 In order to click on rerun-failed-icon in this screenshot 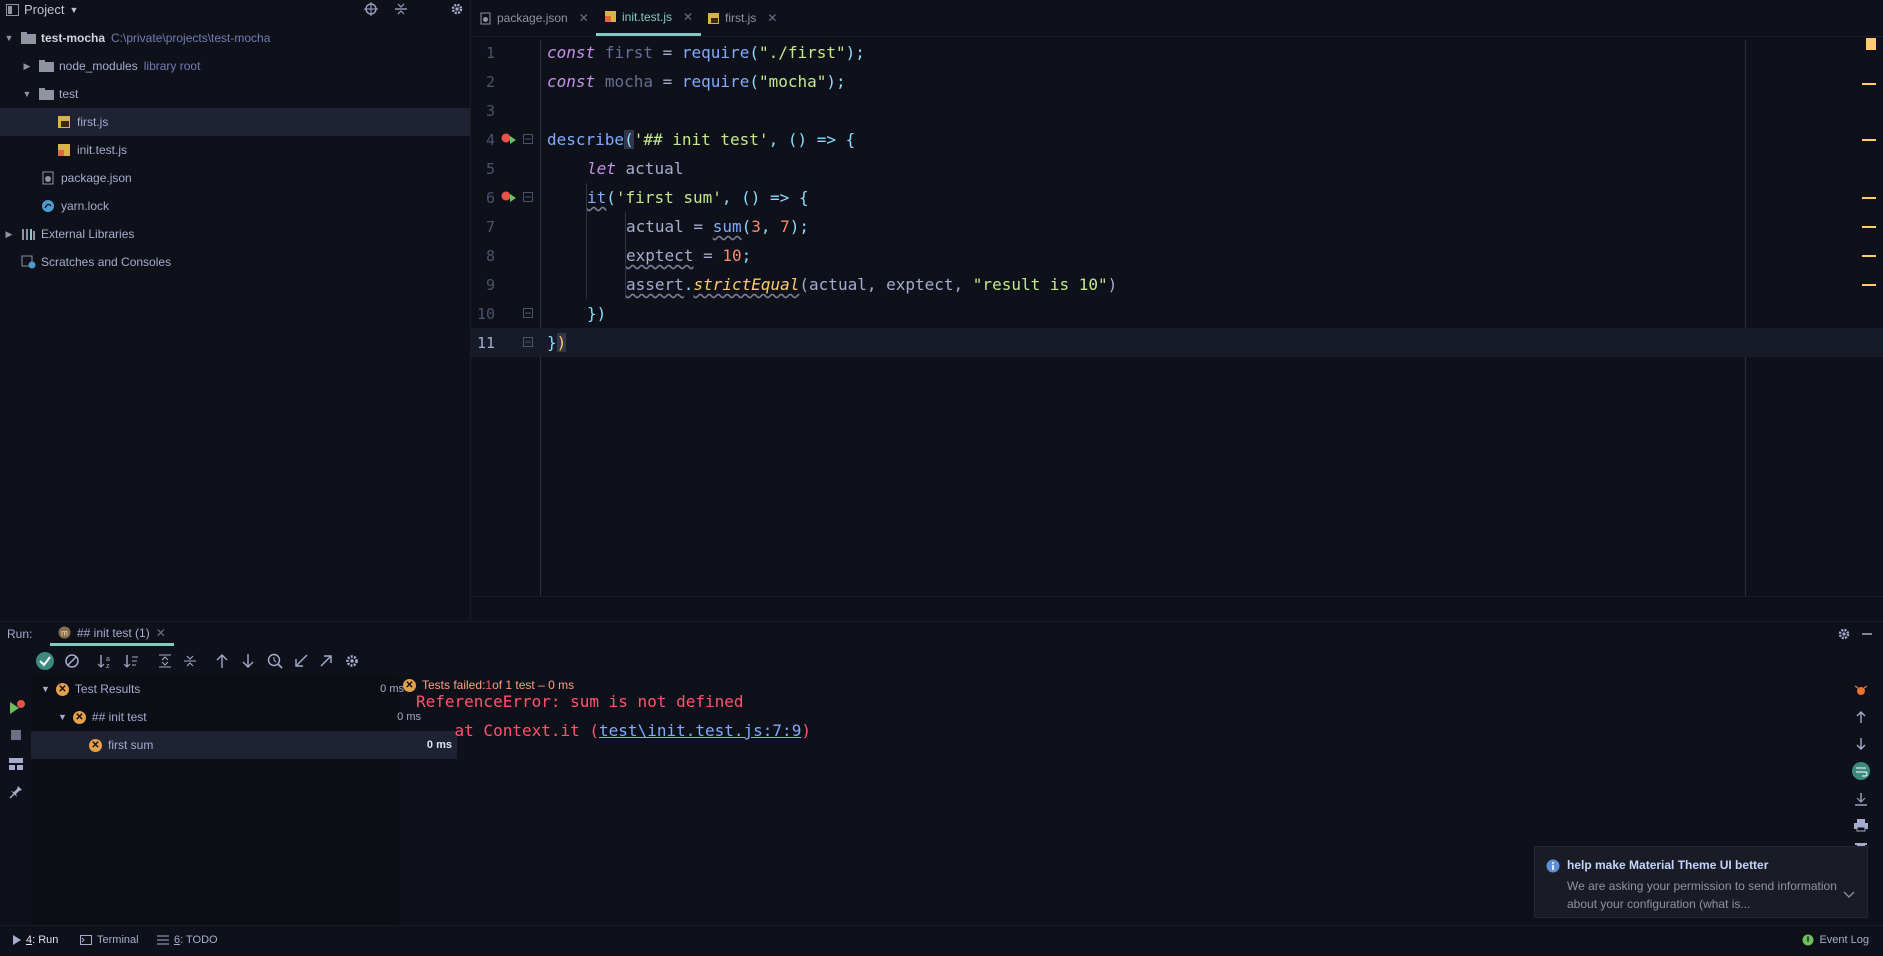, I will do `click(17, 707)`.